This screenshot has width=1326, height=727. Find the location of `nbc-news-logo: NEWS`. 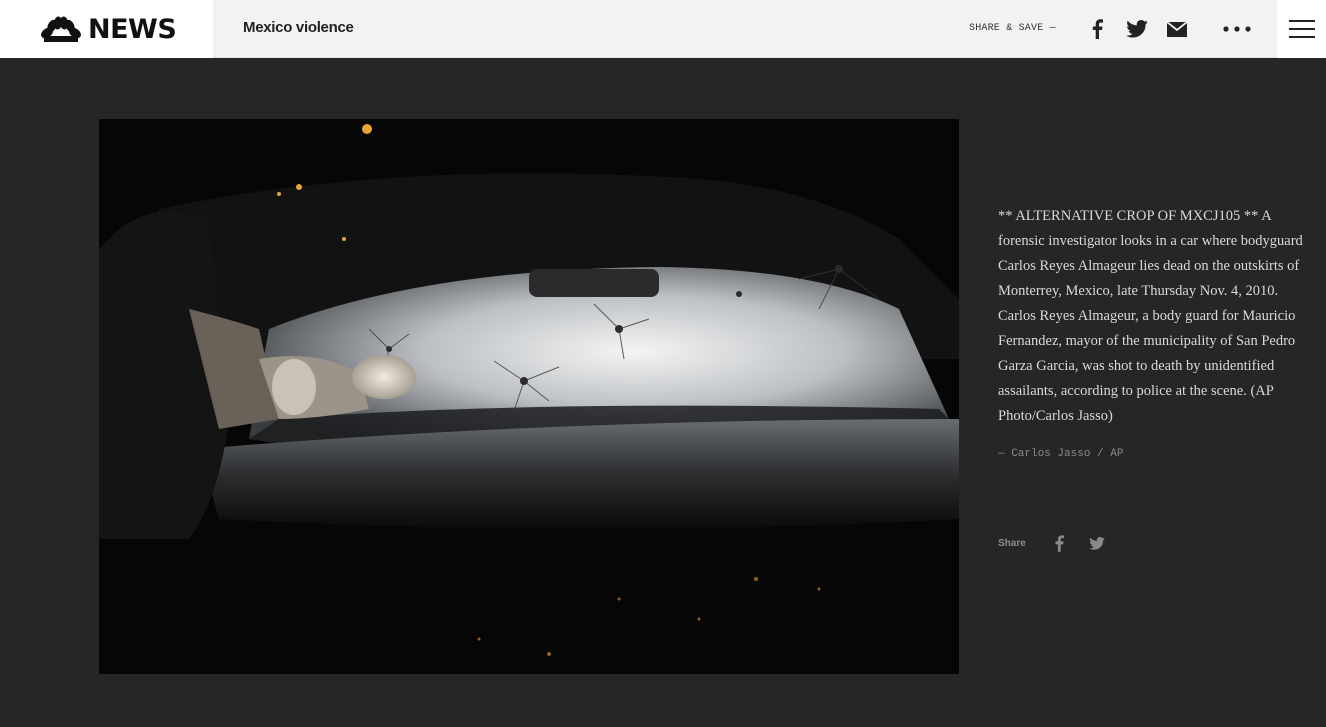

nbc-news-logo: NEWS is located at coordinates (106, 29).